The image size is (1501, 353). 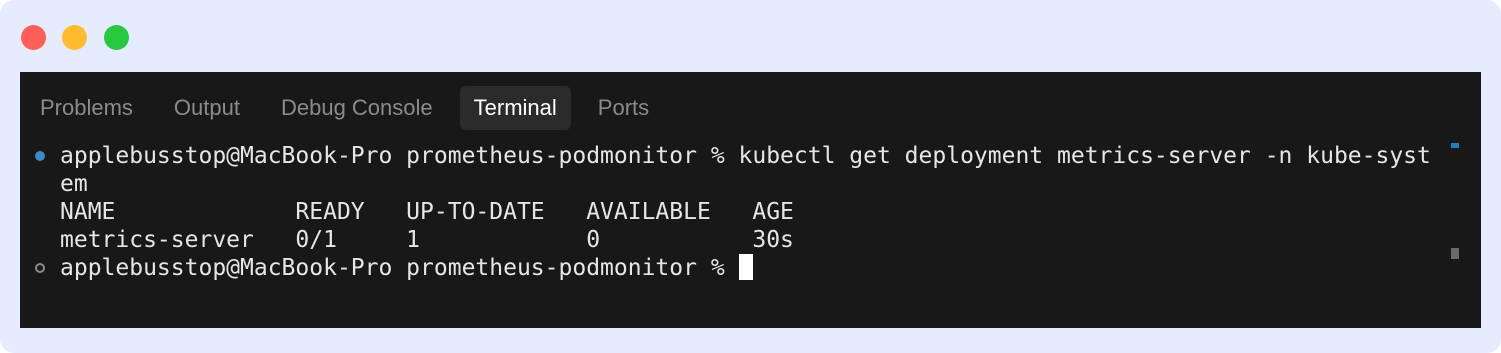 What do you see at coordinates (745, 267) in the screenshot?
I see `text-cursor` at bounding box center [745, 267].